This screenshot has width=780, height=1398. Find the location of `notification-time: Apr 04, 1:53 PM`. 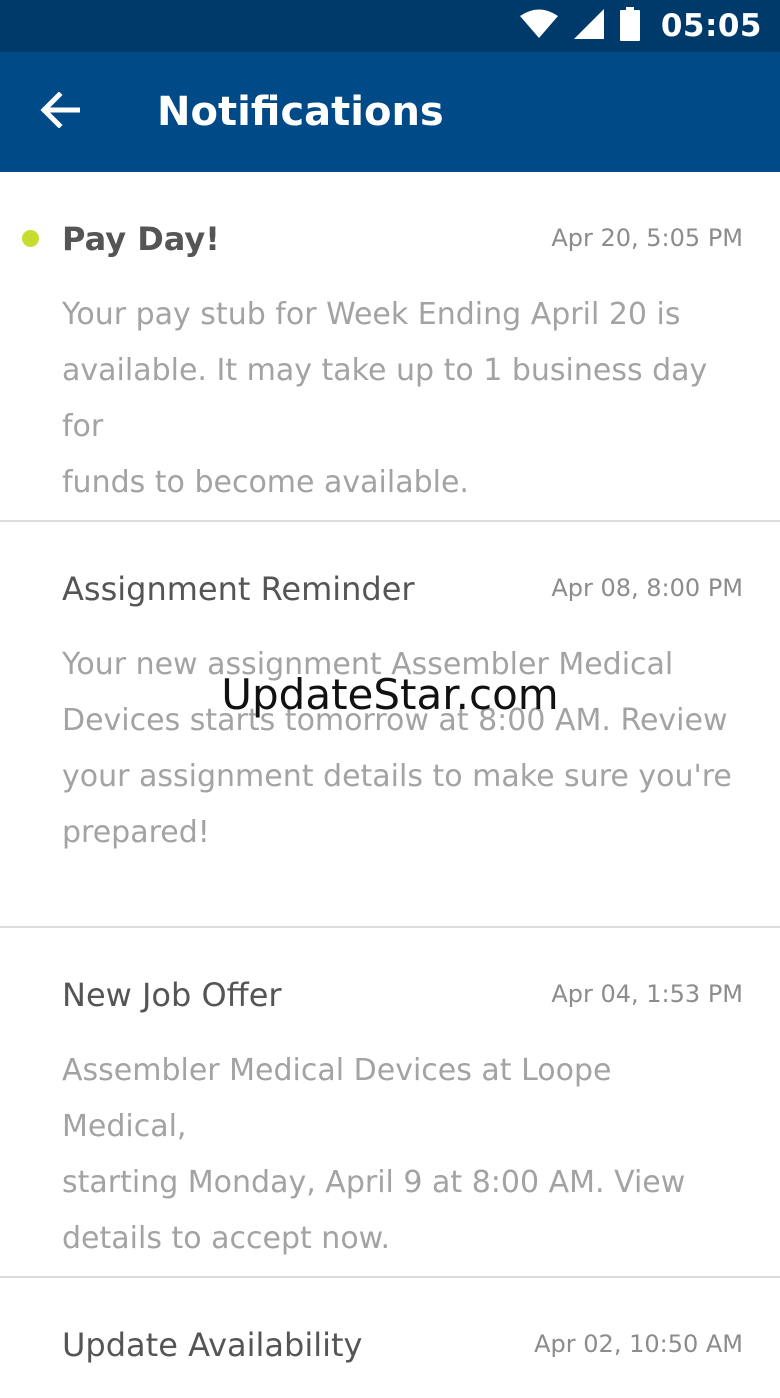

notification-time: Apr 04, 1:53 PM is located at coordinates (647, 994).